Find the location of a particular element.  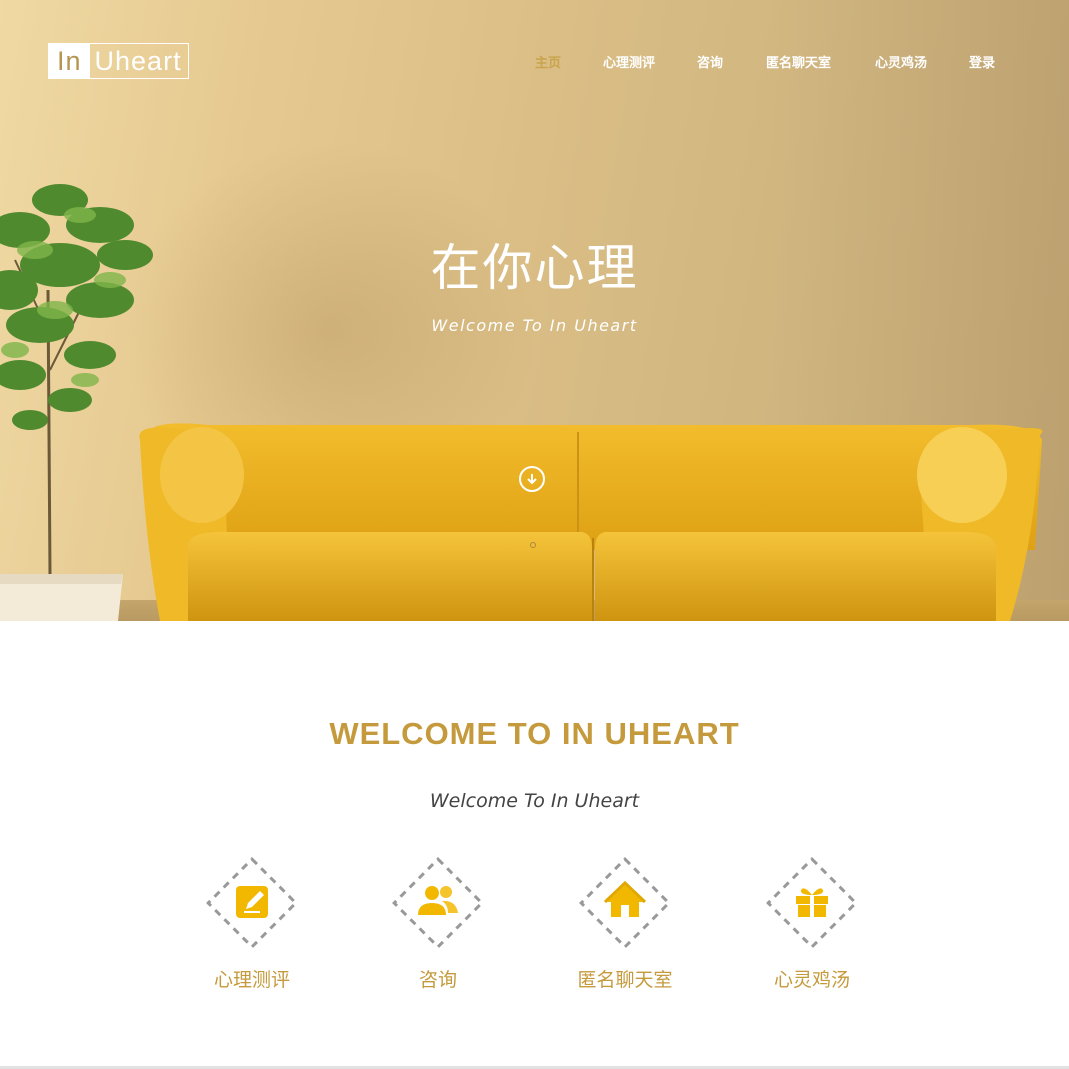

feature-soul-soup: 心灵鸡汤 is located at coordinates (812, 923).